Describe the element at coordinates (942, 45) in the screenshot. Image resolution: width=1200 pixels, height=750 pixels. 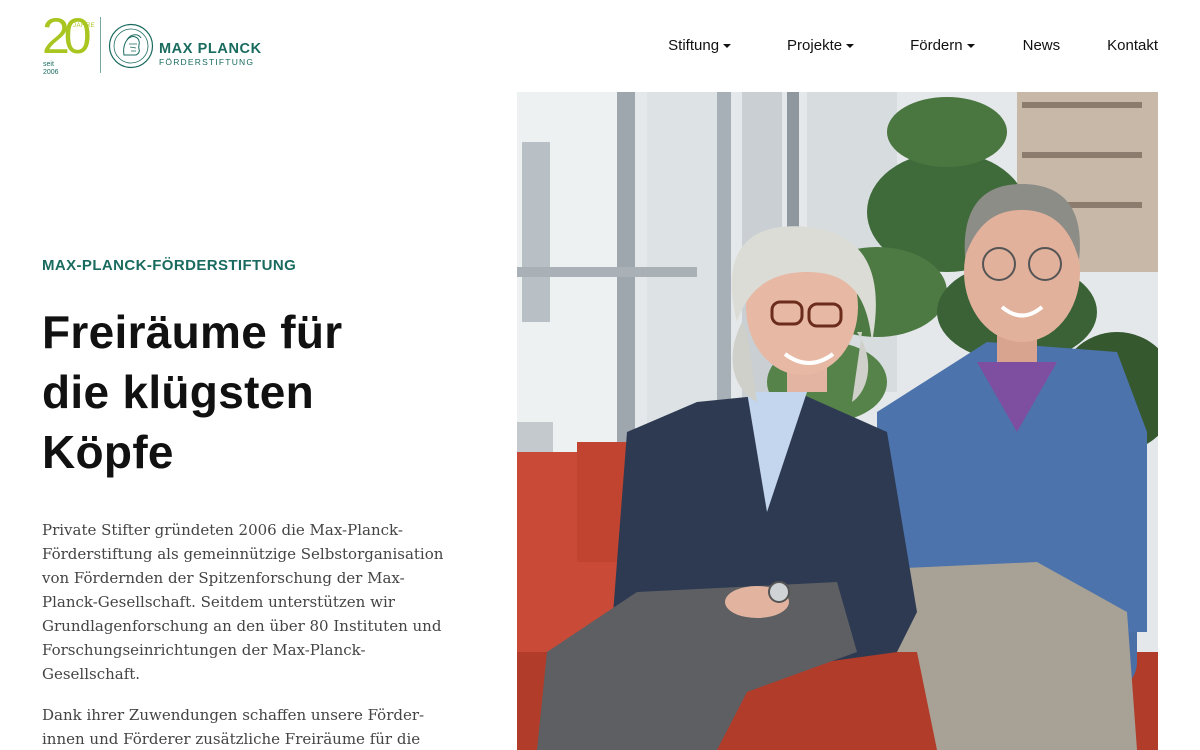
I see `nav-item-foerdern: Fördern` at that location.